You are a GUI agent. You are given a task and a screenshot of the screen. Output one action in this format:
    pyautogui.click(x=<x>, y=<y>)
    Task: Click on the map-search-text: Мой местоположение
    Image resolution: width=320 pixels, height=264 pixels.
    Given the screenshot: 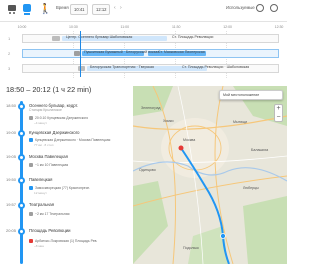 What is the action you would take?
    pyautogui.click(x=241, y=95)
    